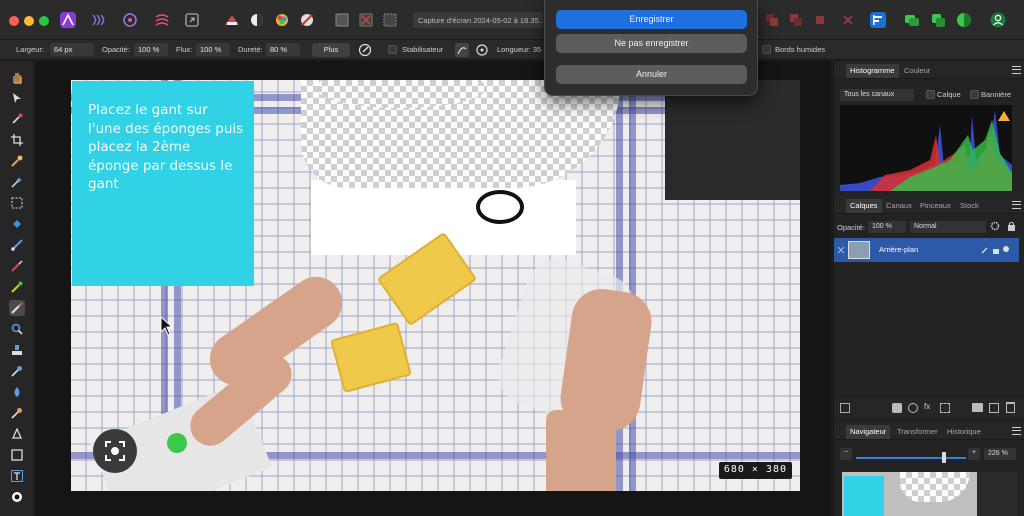 This screenshot has width=1024, height=516. Describe the element at coordinates (14, 21) in the screenshot. I see `close-window-button` at that location.